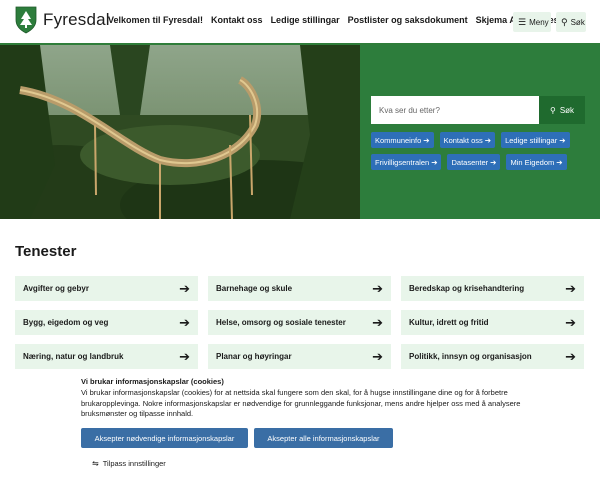 This screenshot has height=480, width=600. Describe the element at coordinates (46, 251) in the screenshot. I see `services-title: Tenester` at that location.